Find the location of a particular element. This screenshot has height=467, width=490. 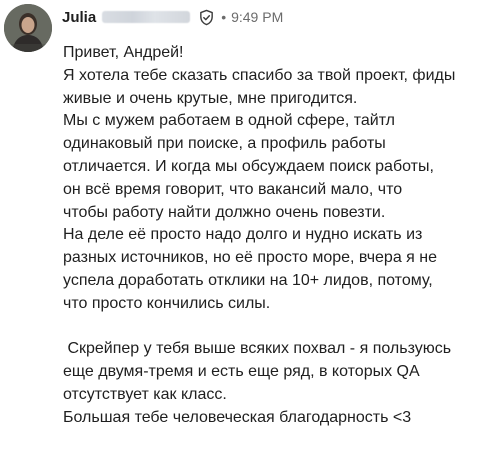

message-line: чтобы работу найти должно очень повезти. is located at coordinates (224, 212).